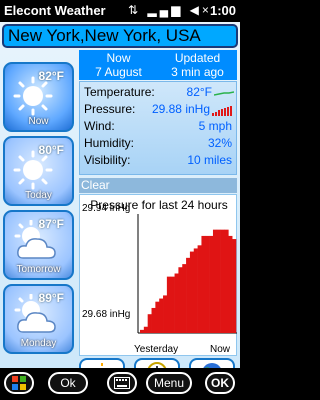 The height and width of the screenshot is (400, 320). I want to click on tile-label: Today, so click(38, 195).